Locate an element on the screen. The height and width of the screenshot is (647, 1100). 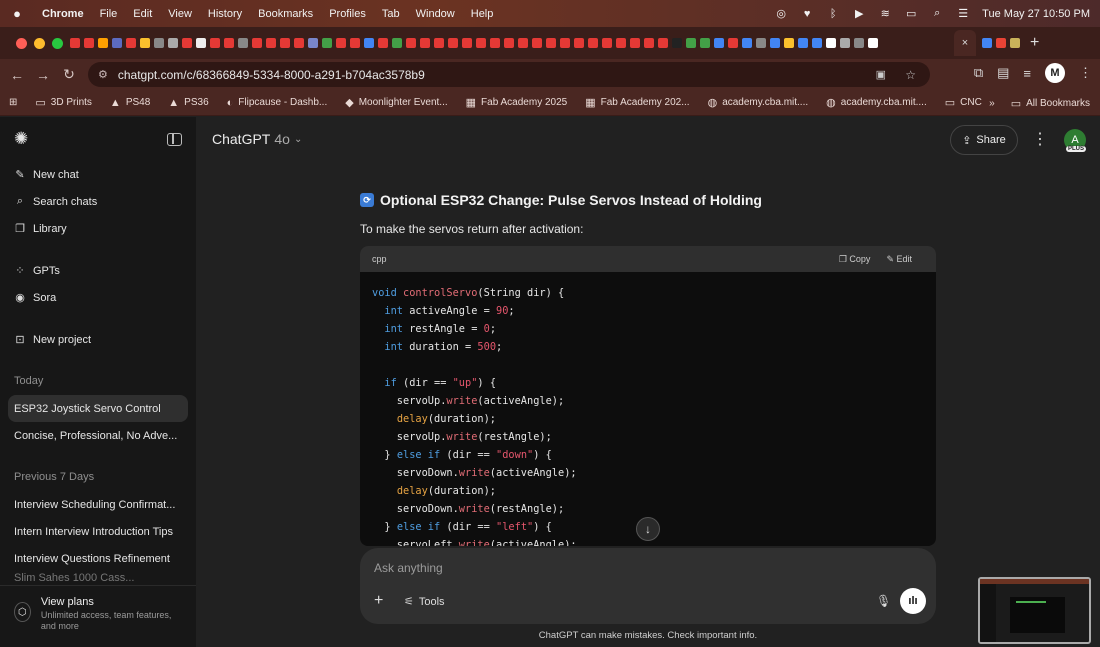
minimize-window-button is located at coordinates (39, 43).